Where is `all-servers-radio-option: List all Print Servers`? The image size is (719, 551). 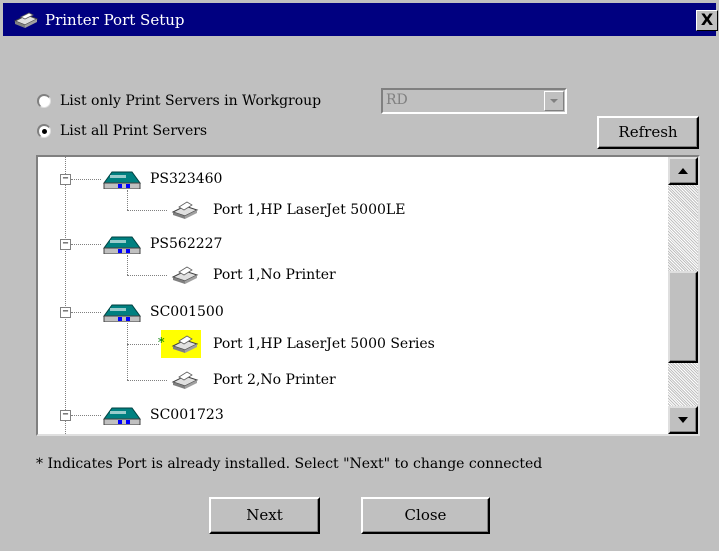 all-servers-radio-option: List all Print Servers is located at coordinates (122, 131).